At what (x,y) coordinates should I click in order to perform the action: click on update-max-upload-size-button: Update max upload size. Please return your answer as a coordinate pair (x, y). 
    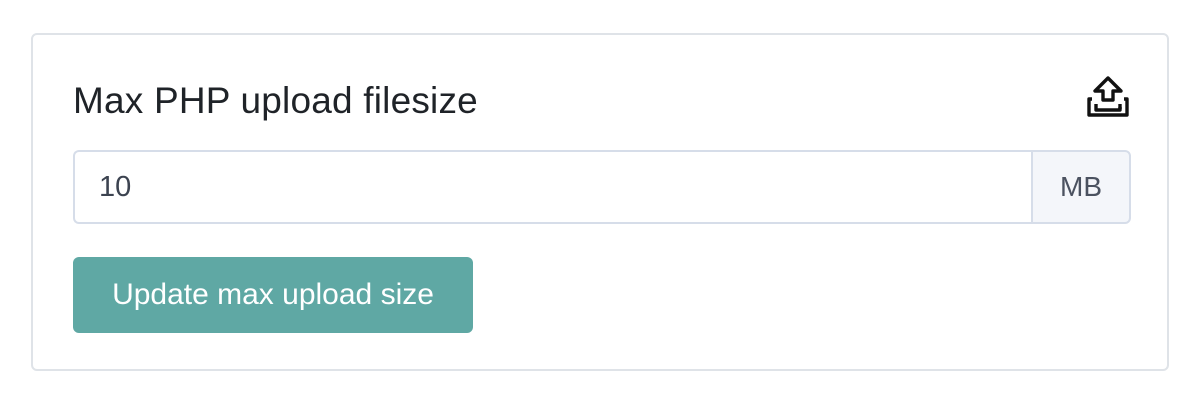
    Looking at the image, I should click on (273, 295).